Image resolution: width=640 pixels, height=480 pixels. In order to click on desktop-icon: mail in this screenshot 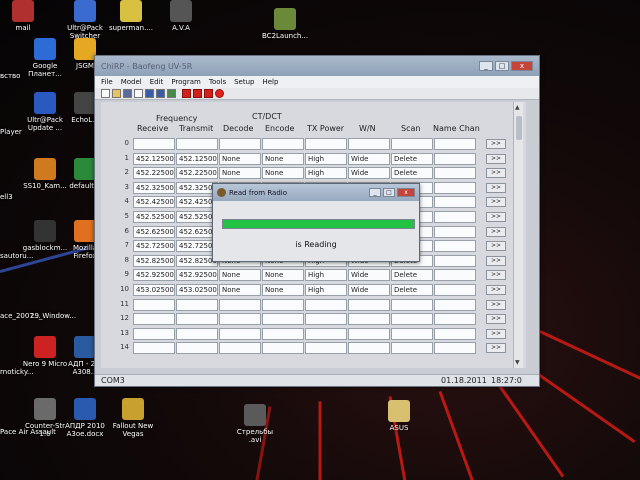, I will do `click(23, 16)`.